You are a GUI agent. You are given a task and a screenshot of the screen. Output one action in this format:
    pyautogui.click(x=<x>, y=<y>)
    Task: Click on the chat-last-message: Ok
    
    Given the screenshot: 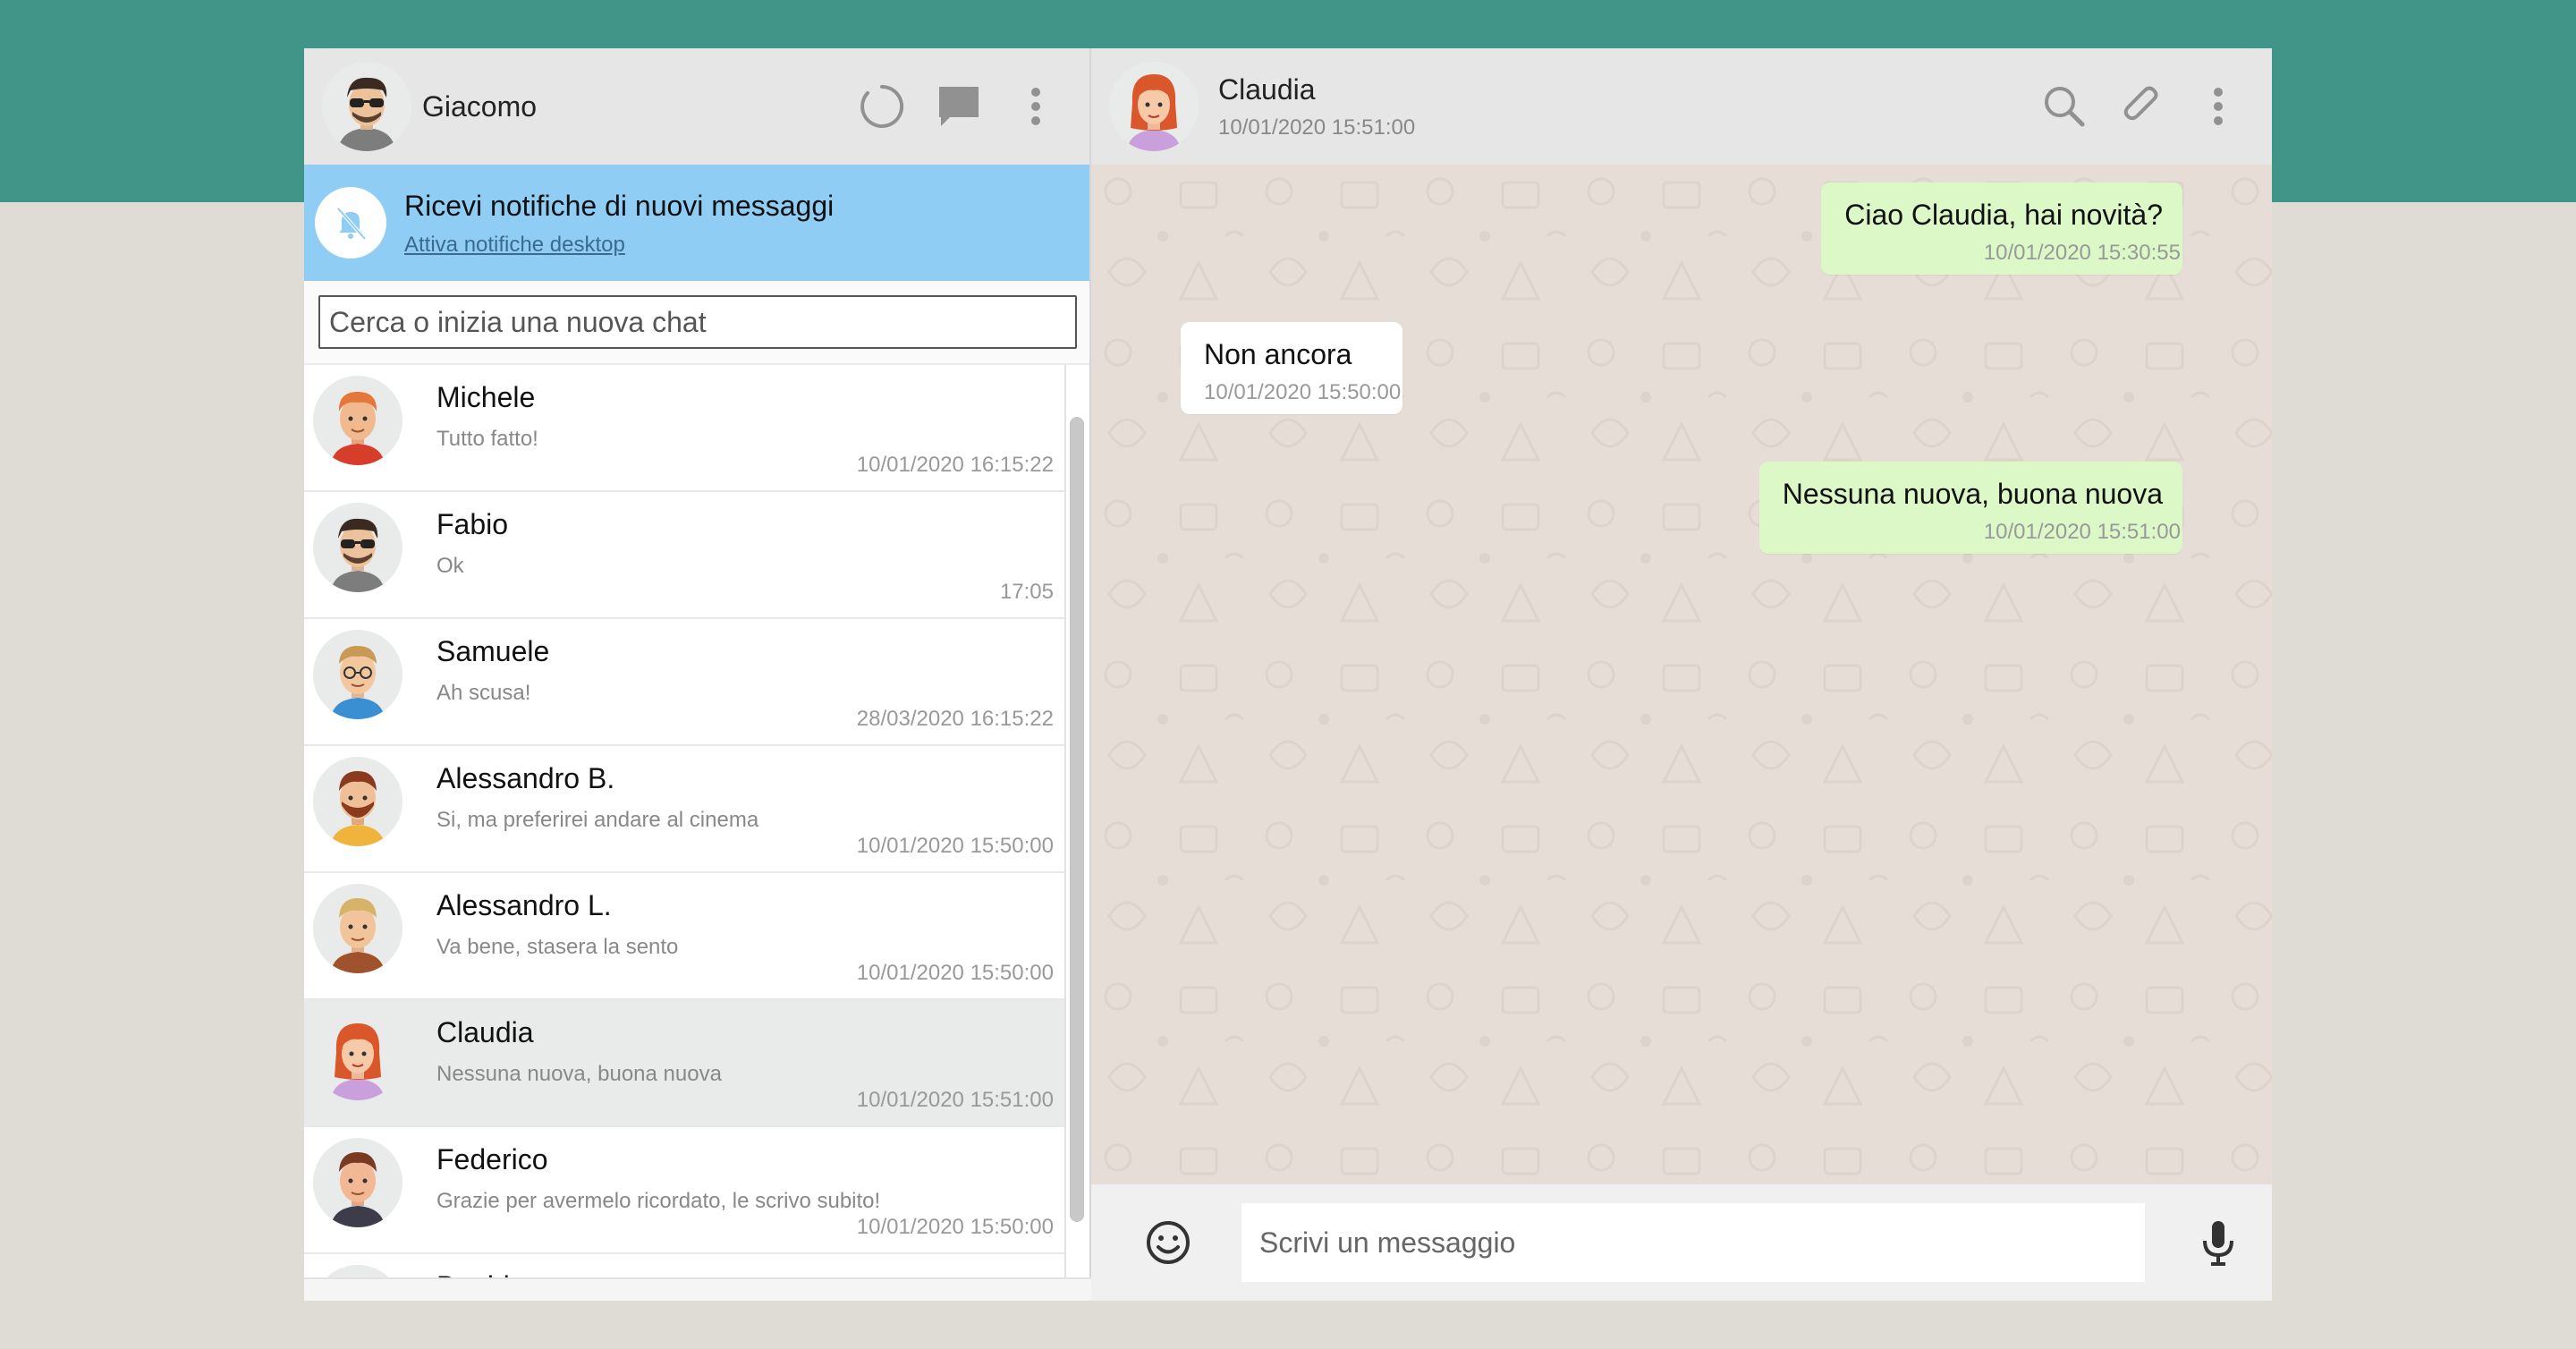 What is the action you would take?
    pyautogui.click(x=450, y=566)
    